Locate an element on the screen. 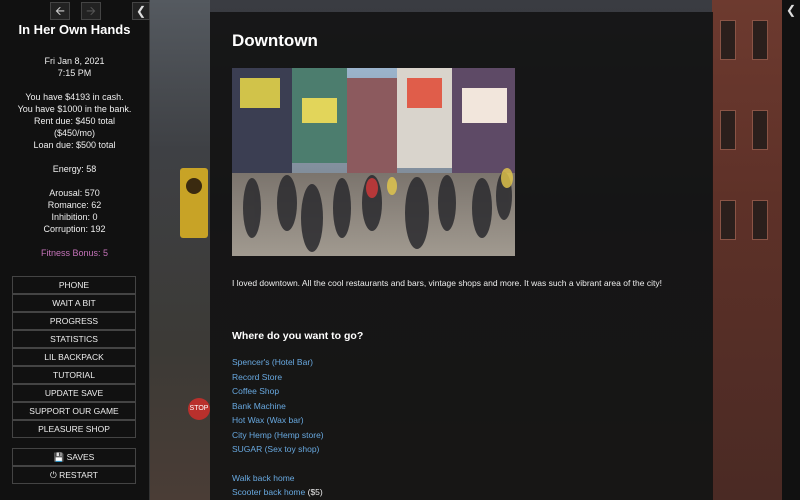 The height and width of the screenshot is (500, 800). menu-update-save-button: UPDATE SAVE is located at coordinates (74, 393).